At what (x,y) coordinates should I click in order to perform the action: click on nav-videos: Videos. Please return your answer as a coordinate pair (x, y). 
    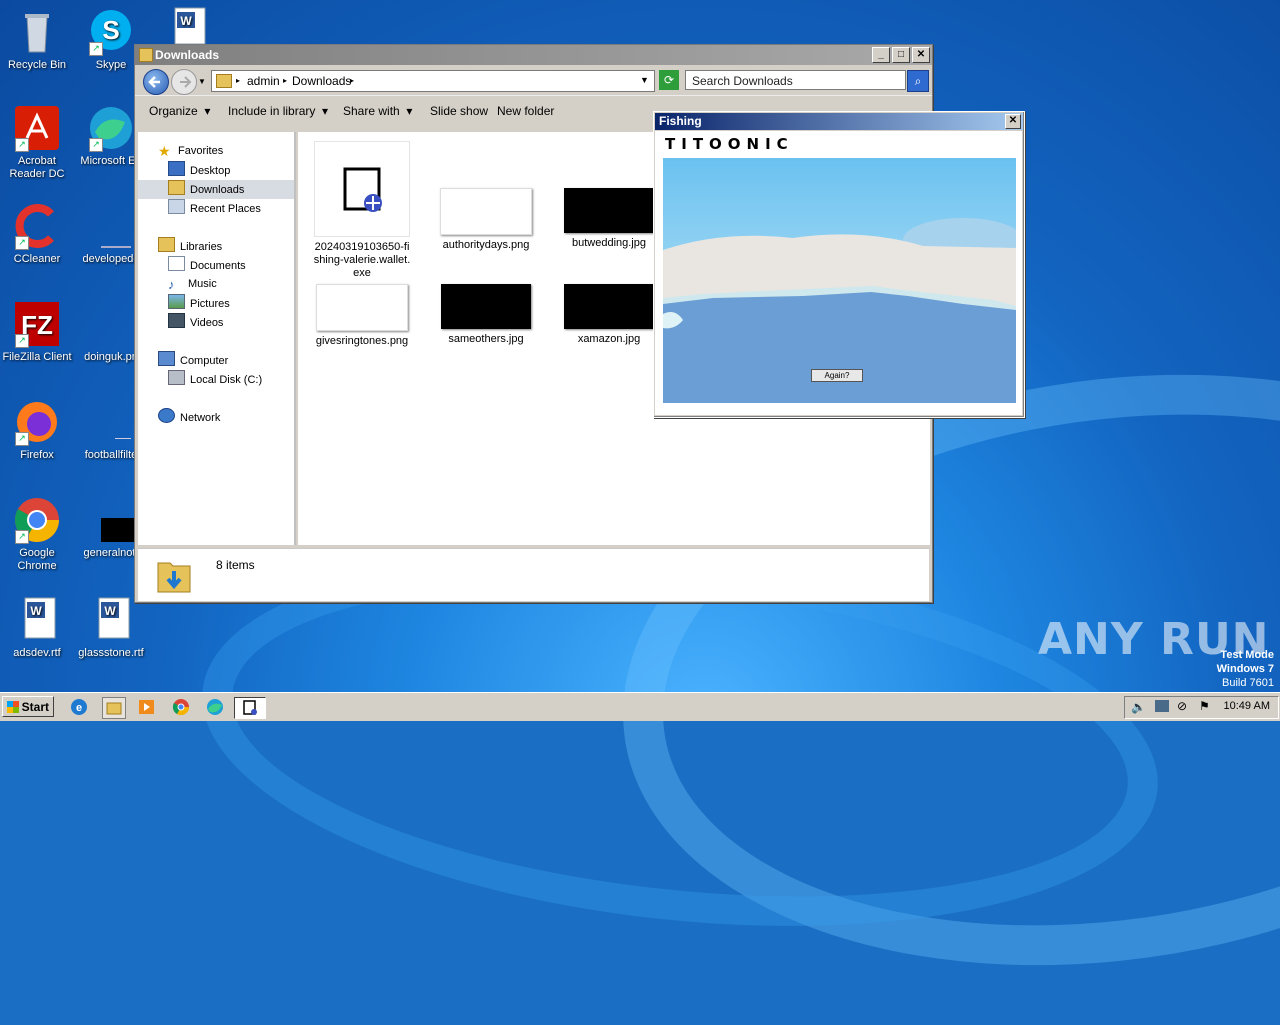
    Looking at the image, I should click on (195, 322).